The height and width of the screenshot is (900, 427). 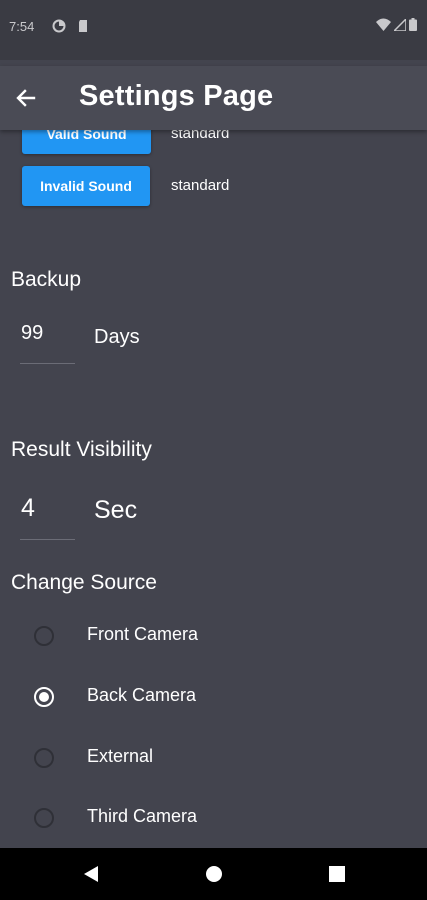 I want to click on radio-label: Back Camera, so click(x=142, y=695).